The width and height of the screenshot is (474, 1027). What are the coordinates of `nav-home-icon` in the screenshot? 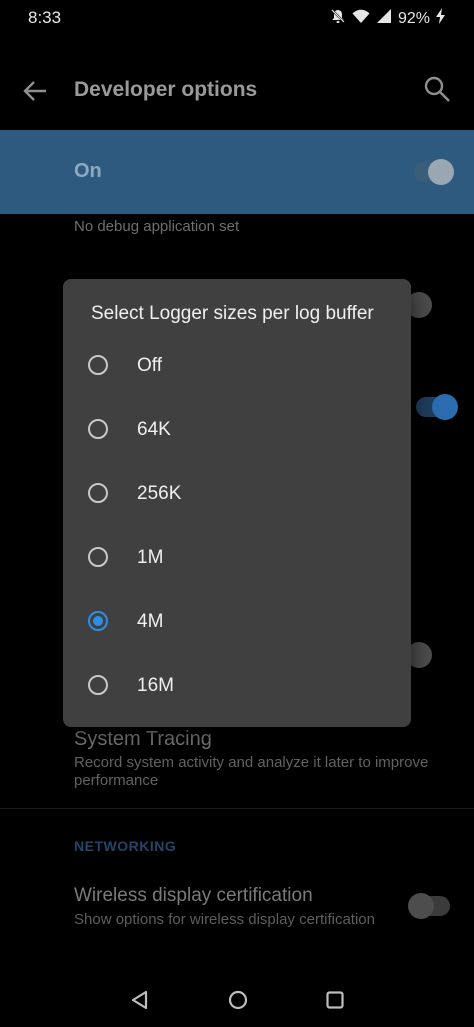 It's located at (238, 1000).